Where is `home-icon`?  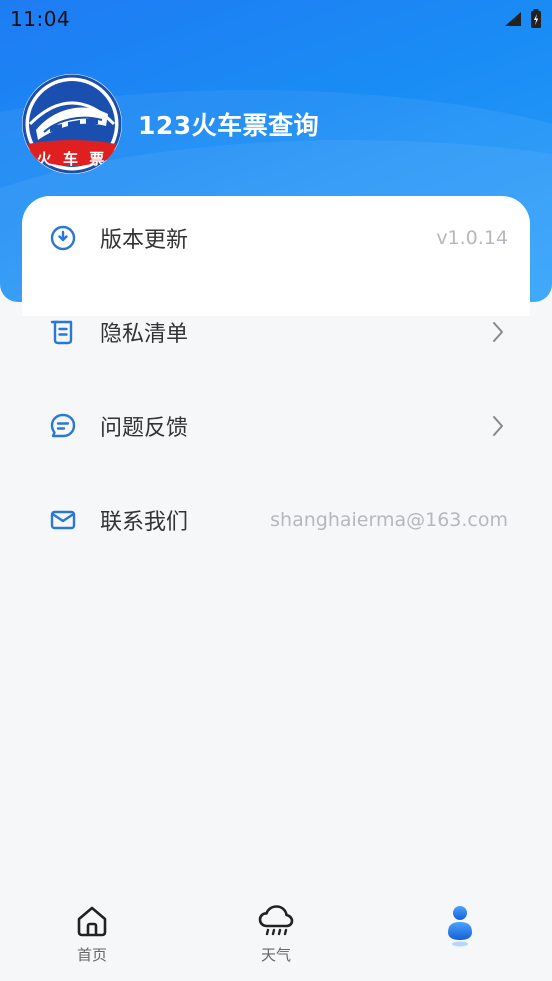
home-icon is located at coordinates (92, 921).